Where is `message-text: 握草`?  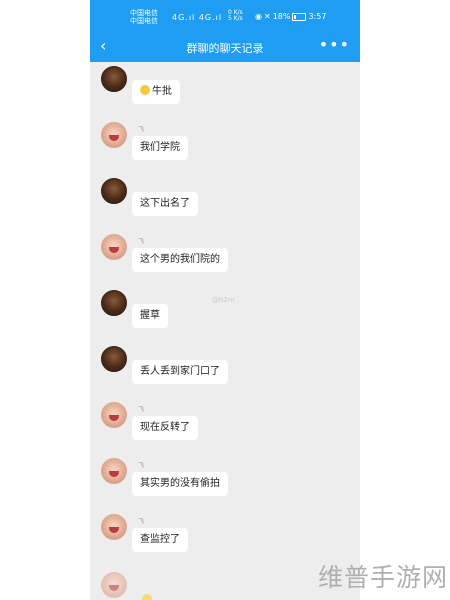
message-text: 握草 is located at coordinates (150, 315).